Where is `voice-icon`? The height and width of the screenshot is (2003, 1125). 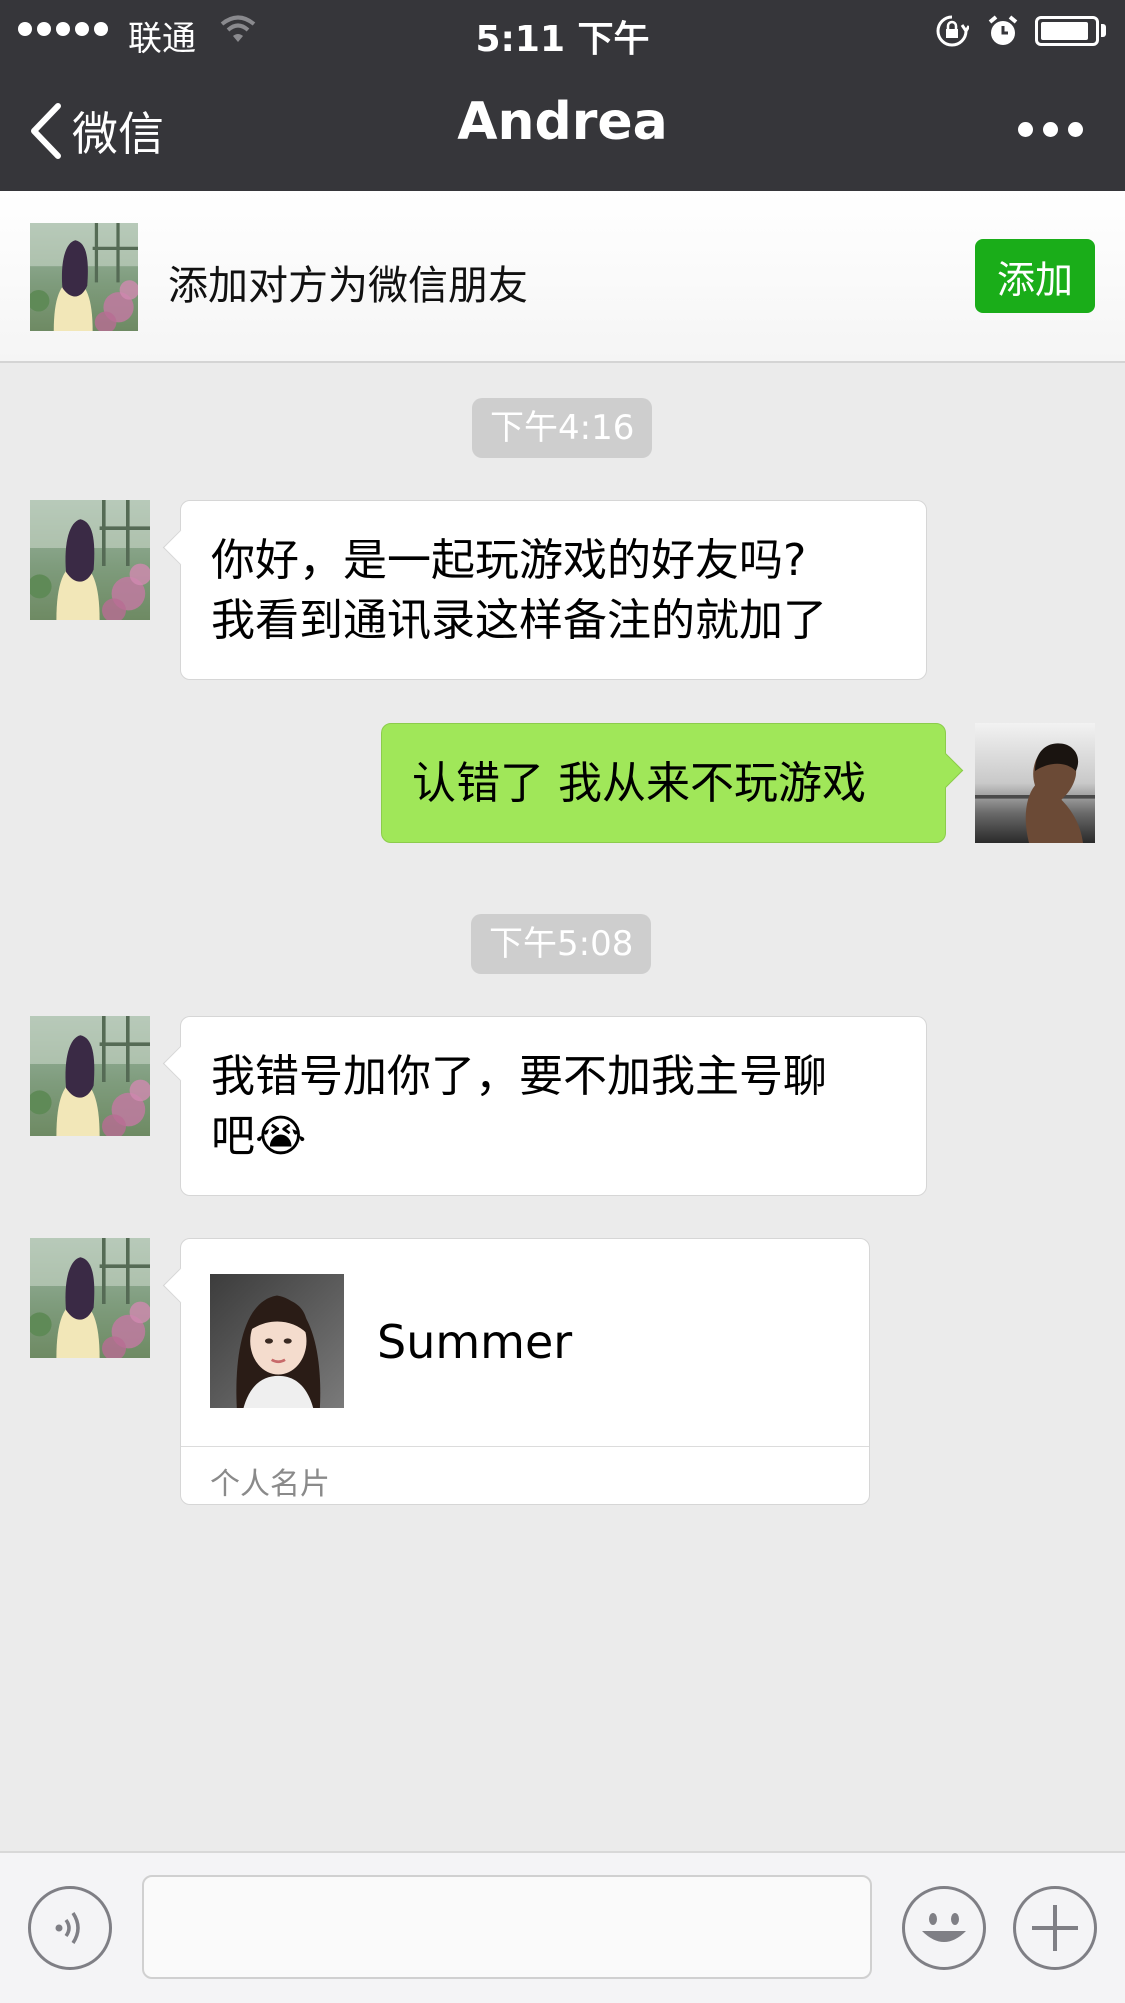 voice-icon is located at coordinates (67, 1928).